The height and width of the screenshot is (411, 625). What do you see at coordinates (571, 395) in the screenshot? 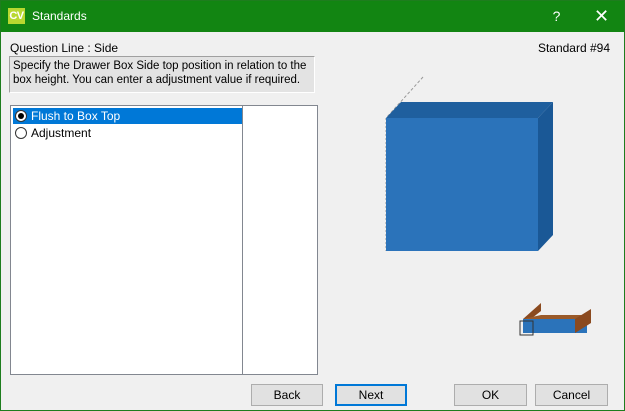
I see `cancel-button: Cancel` at bounding box center [571, 395].